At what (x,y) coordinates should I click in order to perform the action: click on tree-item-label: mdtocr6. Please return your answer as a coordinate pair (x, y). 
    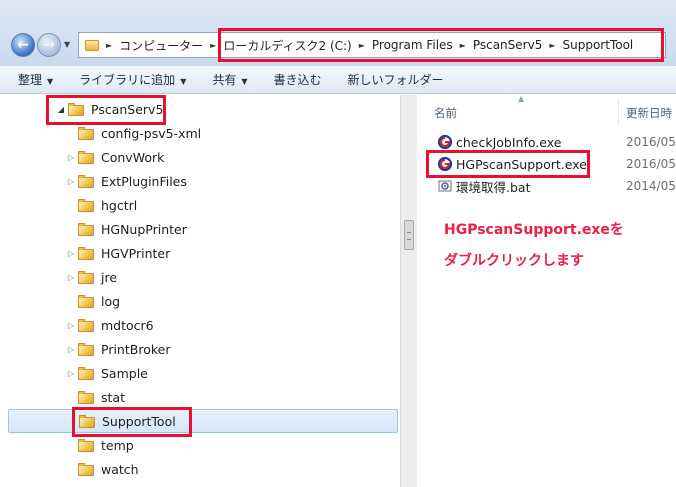
    Looking at the image, I should click on (127, 325).